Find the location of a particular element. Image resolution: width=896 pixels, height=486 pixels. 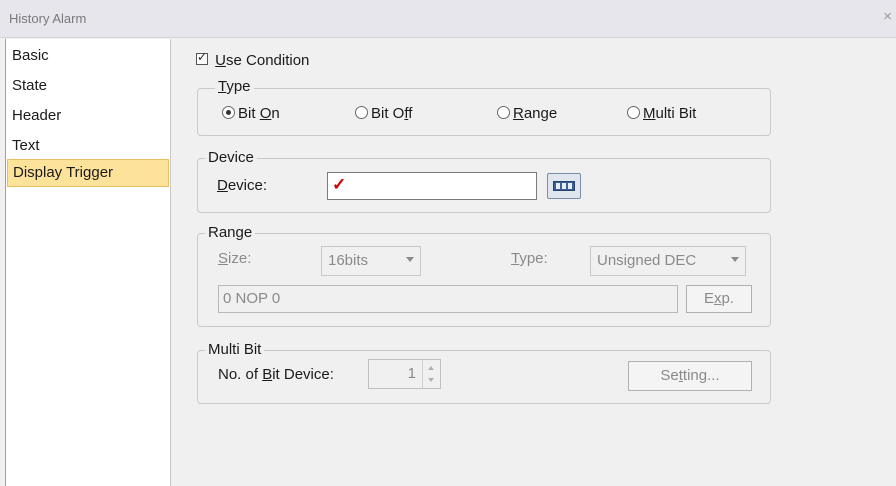

use-condition-checkbox: Use Condition is located at coordinates (253, 59).